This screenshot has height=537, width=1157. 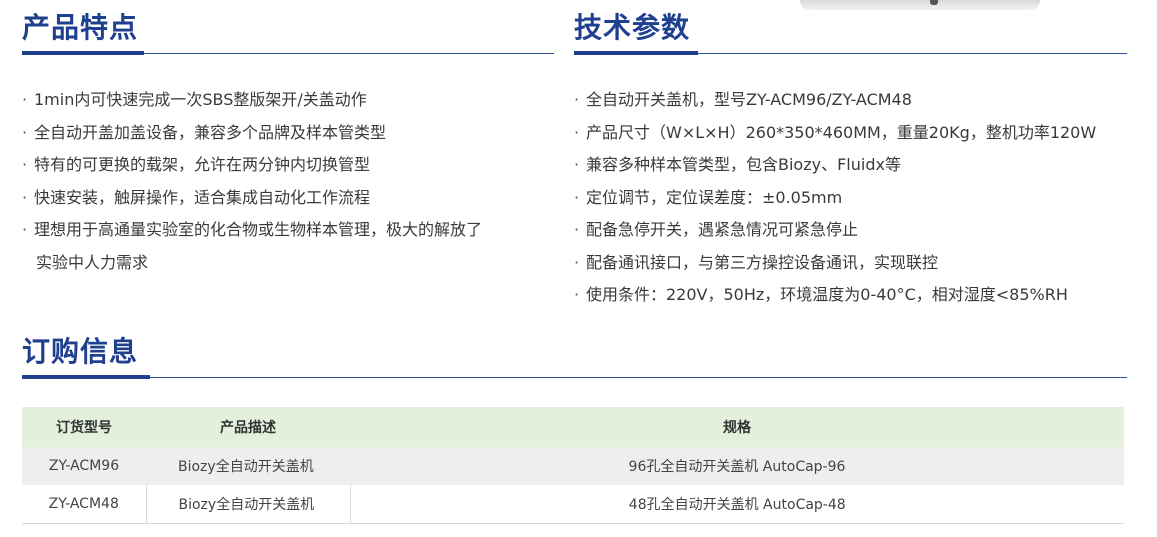 I want to click on features-item: · 1min内可快速完成一次SBS整版架开/关盖动作, so click(x=194, y=99).